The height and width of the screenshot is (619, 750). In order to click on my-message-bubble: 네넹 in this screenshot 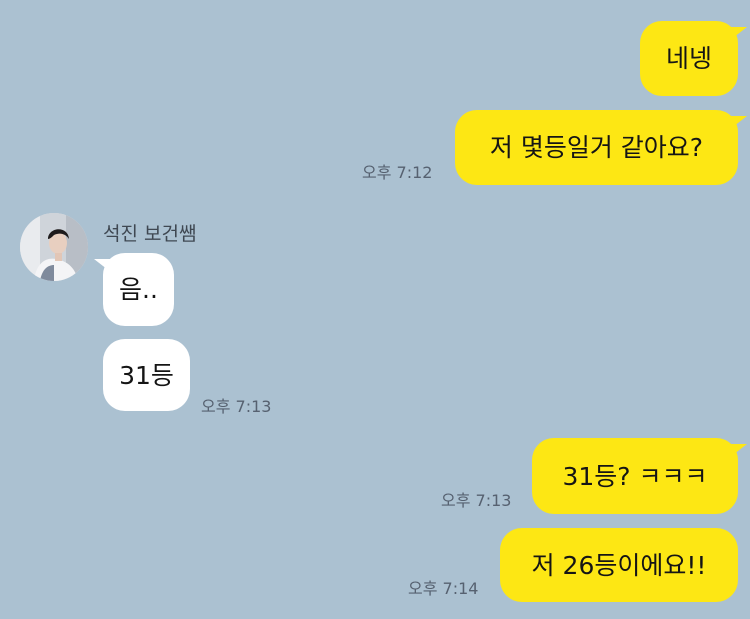, I will do `click(693, 58)`.